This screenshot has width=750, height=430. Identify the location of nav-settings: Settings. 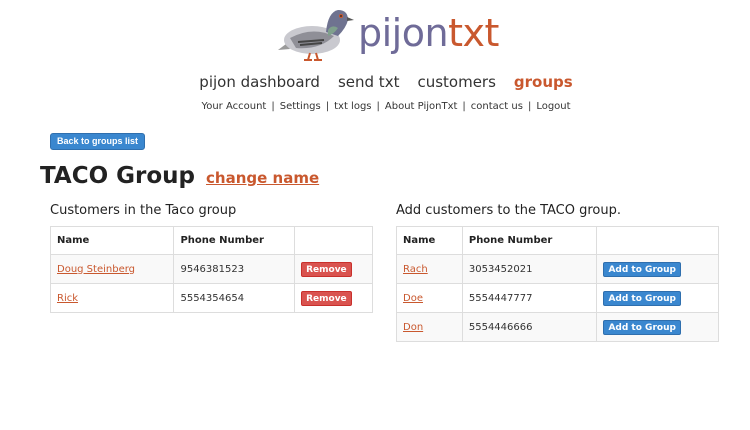
(300, 106).